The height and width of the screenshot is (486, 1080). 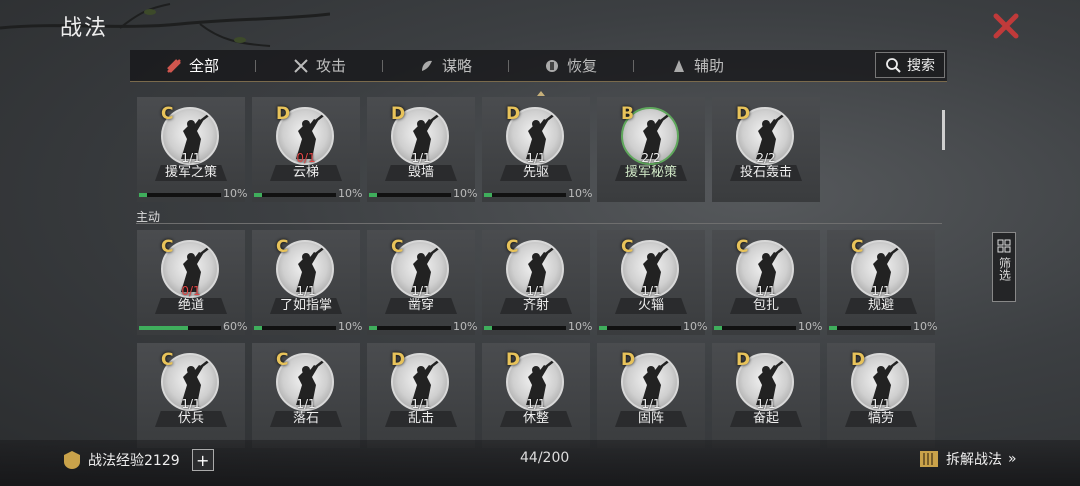 I want to click on page-count: 44/200, so click(x=545, y=458).